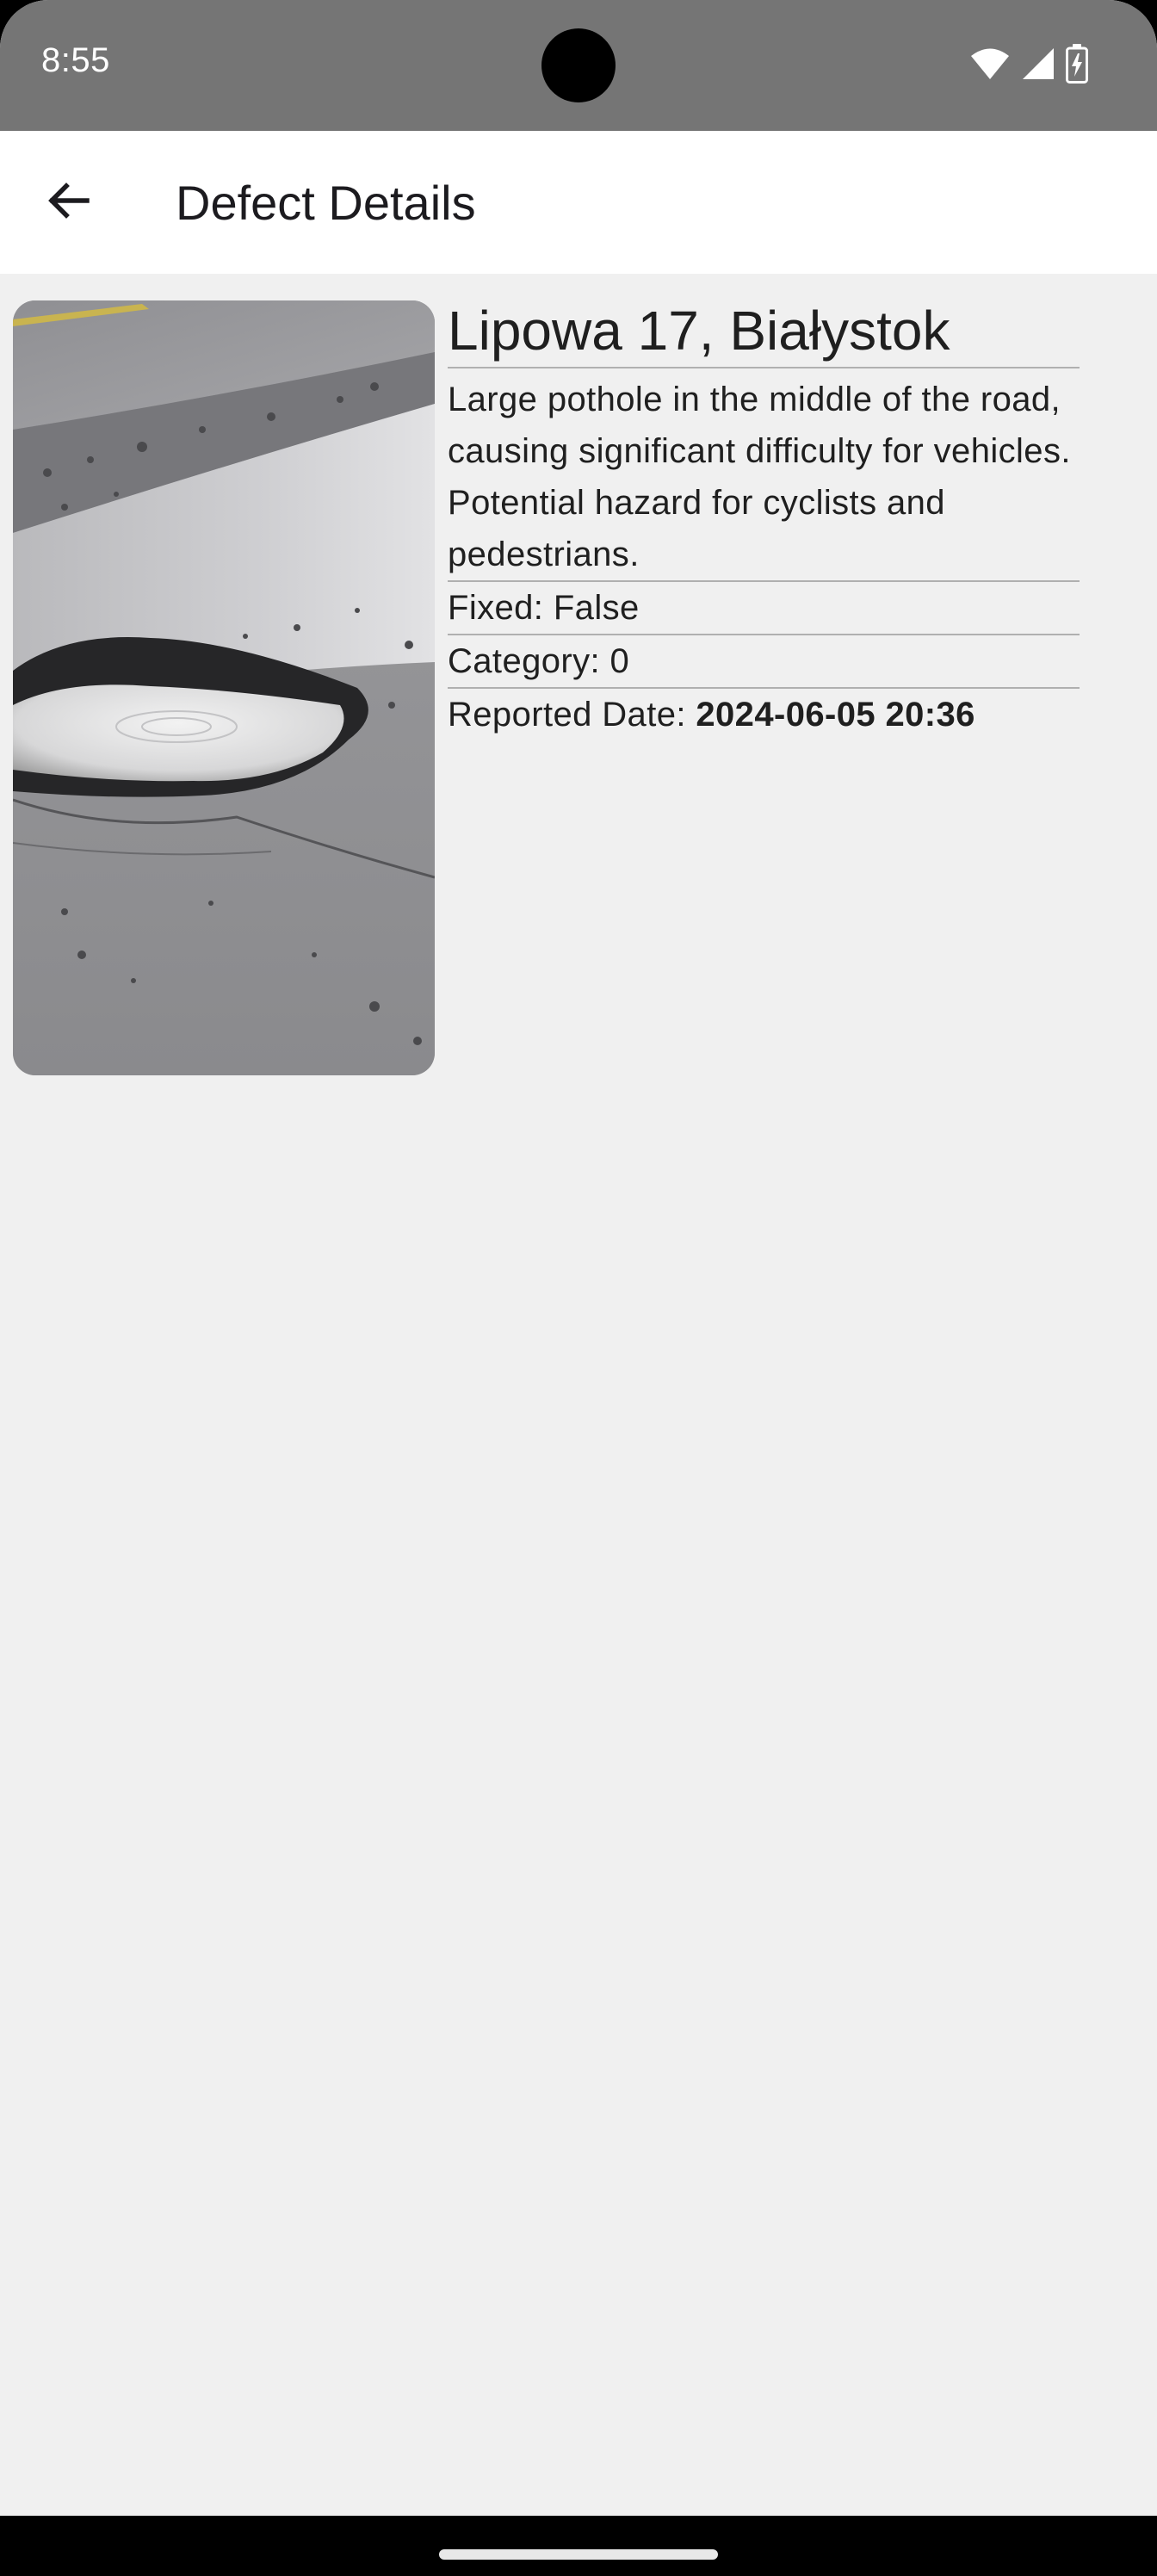 Image resolution: width=1157 pixels, height=2576 pixels. I want to click on status-bar: 8:55, so click(579, 65).